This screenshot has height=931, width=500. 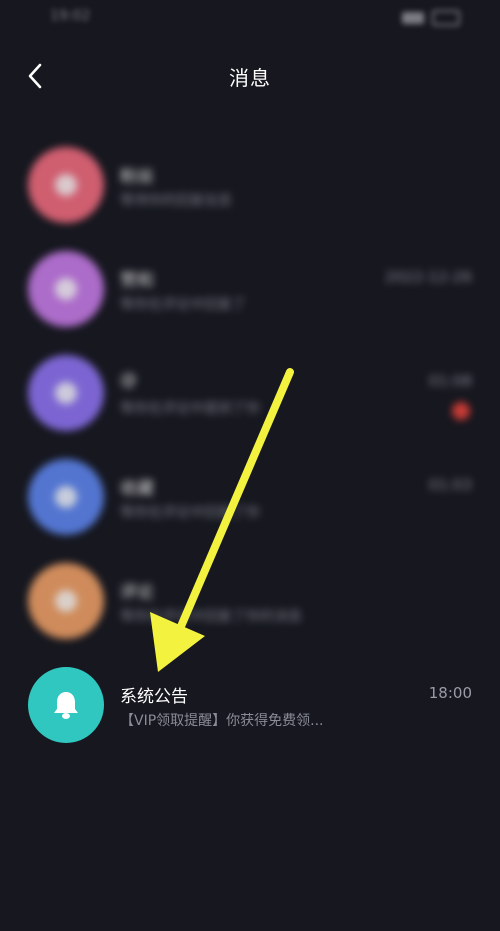 I want to click on message-subtitle: 等你在评论中回复了你, so click(x=190, y=513).